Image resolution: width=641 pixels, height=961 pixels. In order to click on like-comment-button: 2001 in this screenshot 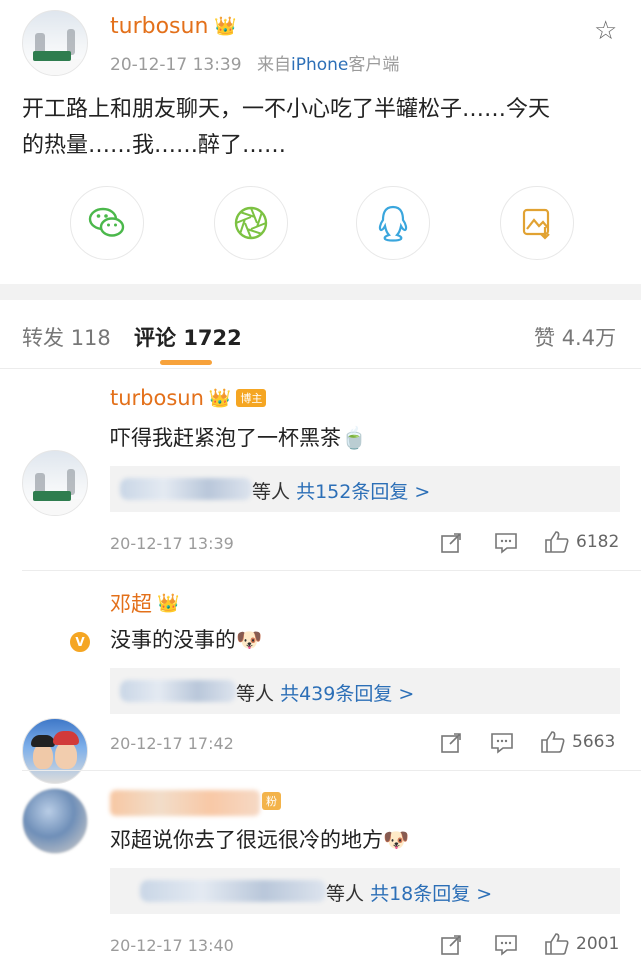, I will do `click(581, 944)`.